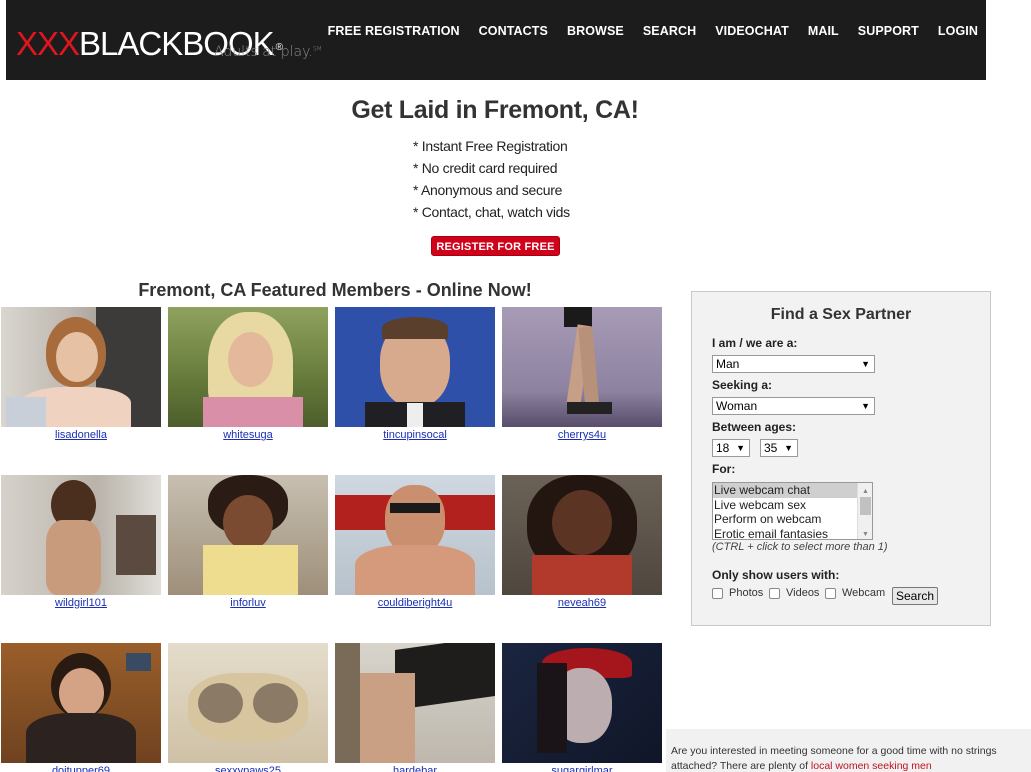 This screenshot has width=1031, height=772. Describe the element at coordinates (491, 212) in the screenshot. I see `benefit-item: * Contact, chat, watch vids` at that location.